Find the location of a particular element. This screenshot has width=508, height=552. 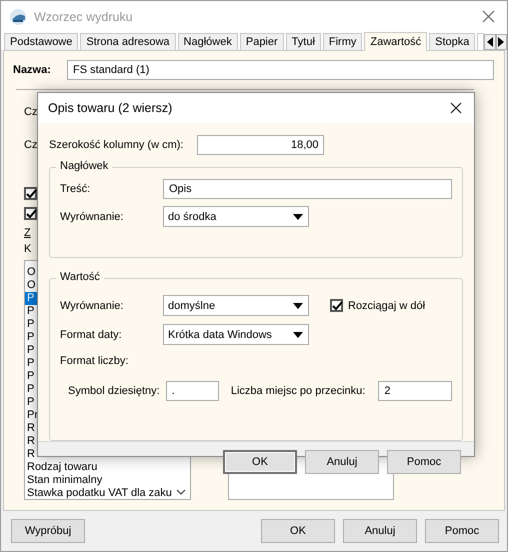

left-arrow-icon is located at coordinates (490, 42).